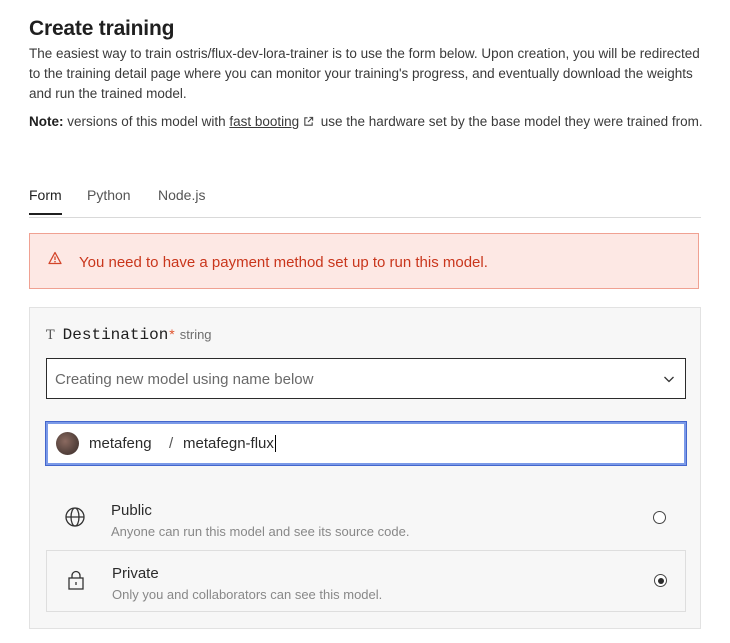 The height and width of the screenshot is (643, 730). Describe the element at coordinates (669, 379) in the screenshot. I see `chevron-down-icon` at that location.